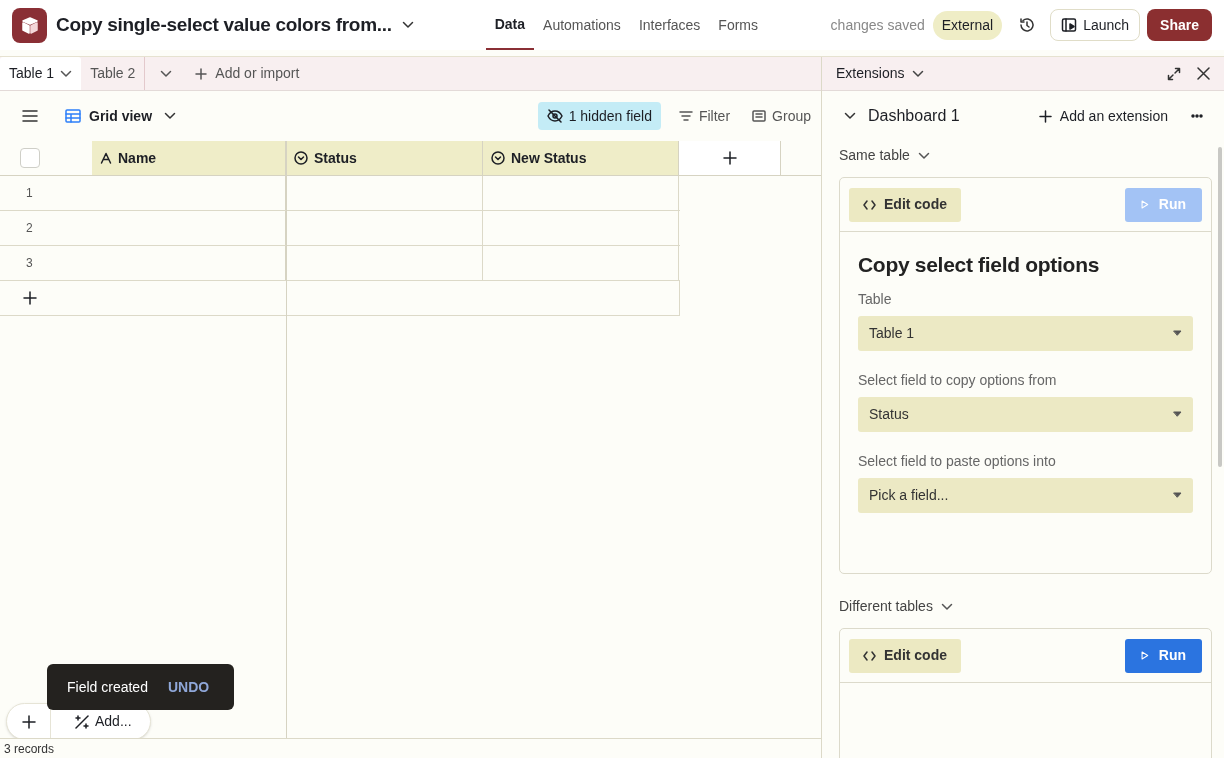 Image resolution: width=1224 pixels, height=758 pixels. Describe the element at coordinates (738, 25) in the screenshot. I see `nav-tab: Forms` at that location.